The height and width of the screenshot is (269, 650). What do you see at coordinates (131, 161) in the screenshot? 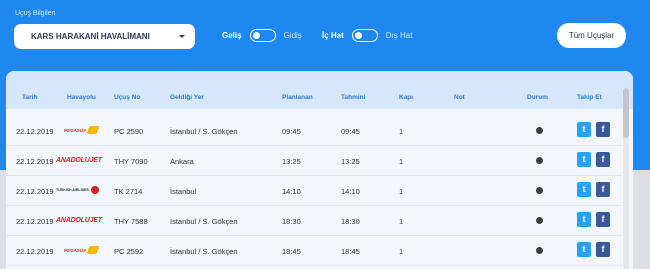
I see `cell-flight-no: THY 7090` at bounding box center [131, 161].